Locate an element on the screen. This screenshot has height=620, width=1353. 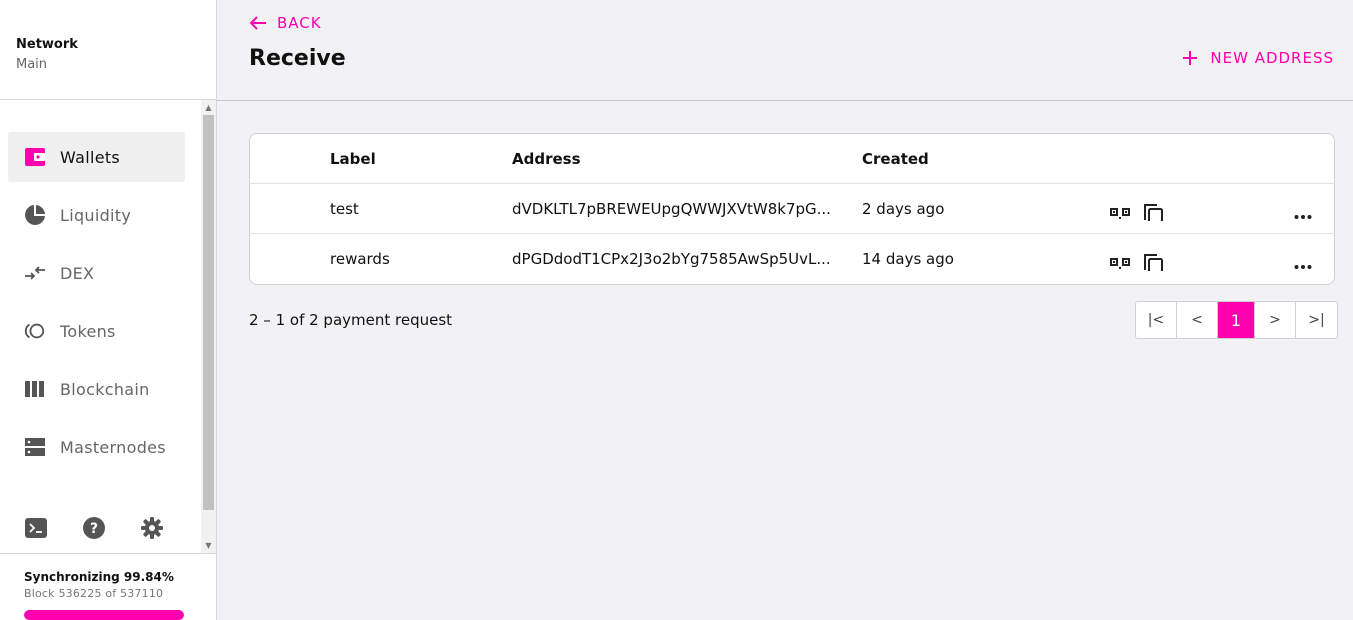
sidebar-tools: ? is located at coordinates (94, 528).